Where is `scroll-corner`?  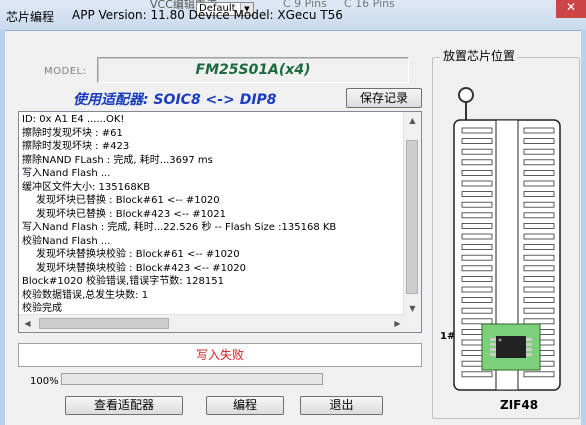 scroll-corner is located at coordinates (412, 323).